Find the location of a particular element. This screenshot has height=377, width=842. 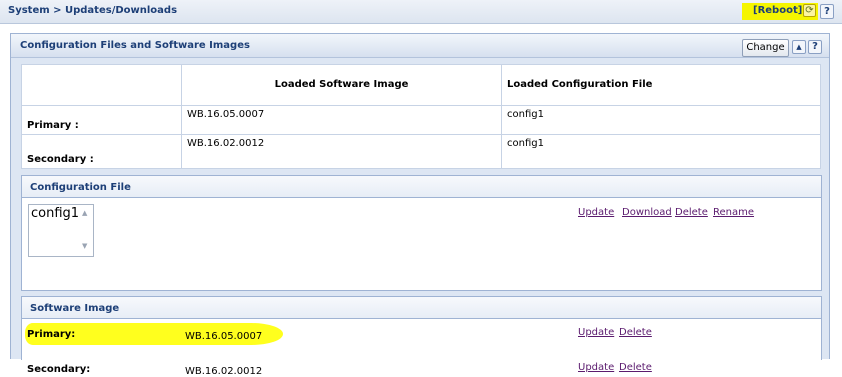

config-file-listbox: config1 ▲ ▼ is located at coordinates (61, 230).